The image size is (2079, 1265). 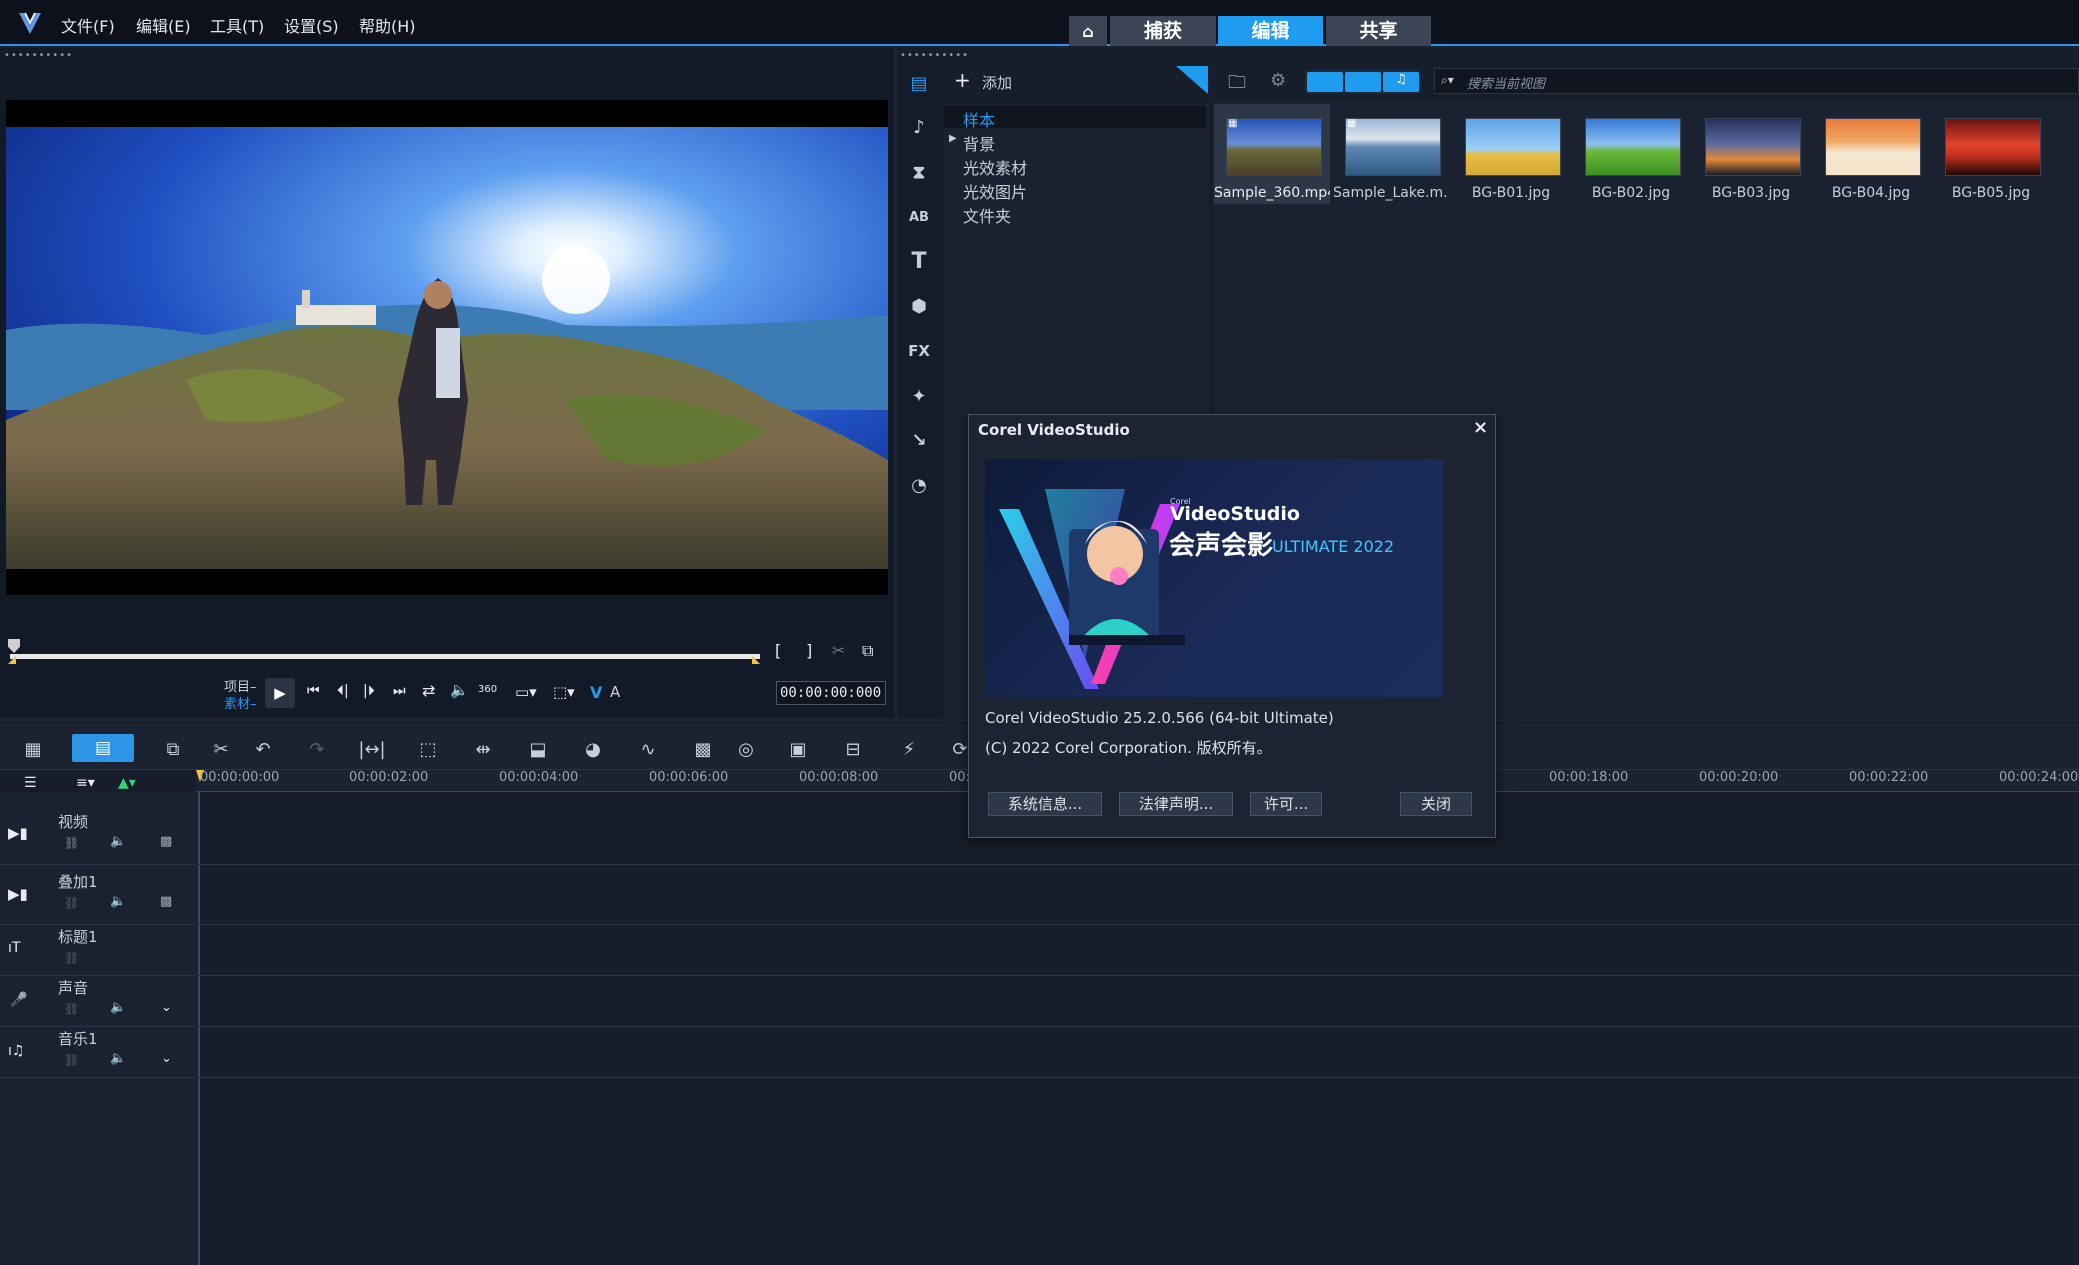 What do you see at coordinates (987, 215) in the screenshot?
I see `tree-item-folder: 文件夹` at bounding box center [987, 215].